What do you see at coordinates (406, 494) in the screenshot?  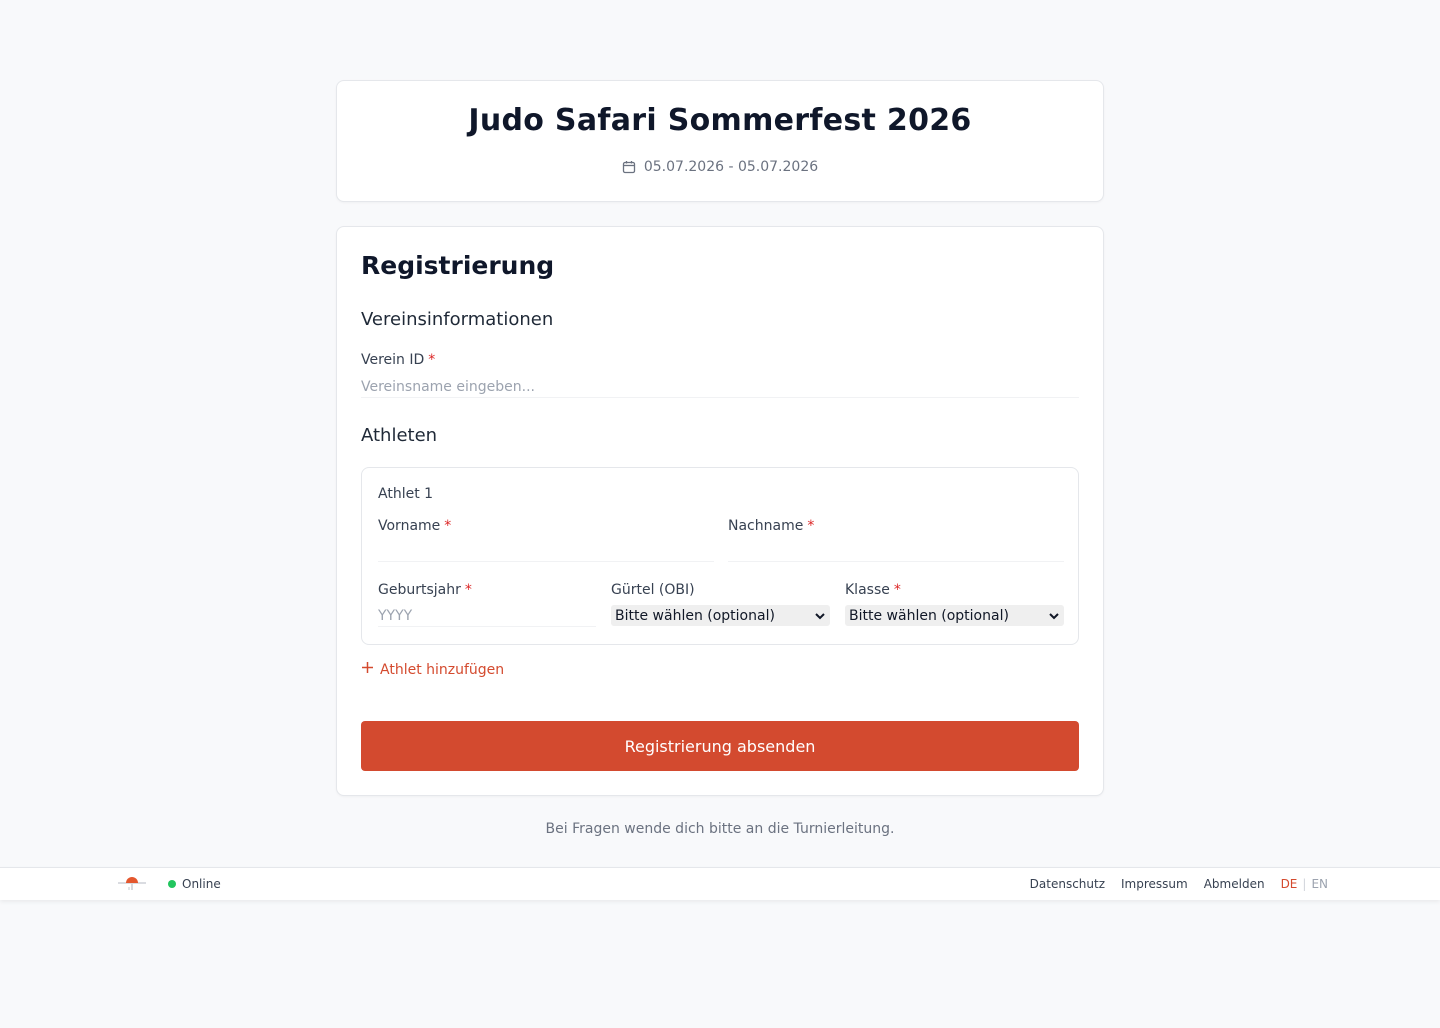 I see `athlete-title: Athlet 1` at bounding box center [406, 494].